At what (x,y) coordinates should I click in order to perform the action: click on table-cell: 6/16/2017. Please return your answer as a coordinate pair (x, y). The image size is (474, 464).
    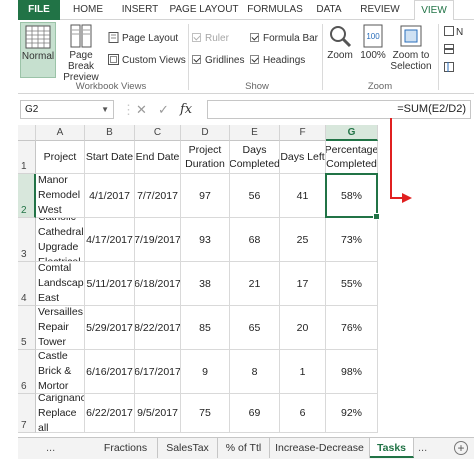
    Looking at the image, I should click on (110, 372).